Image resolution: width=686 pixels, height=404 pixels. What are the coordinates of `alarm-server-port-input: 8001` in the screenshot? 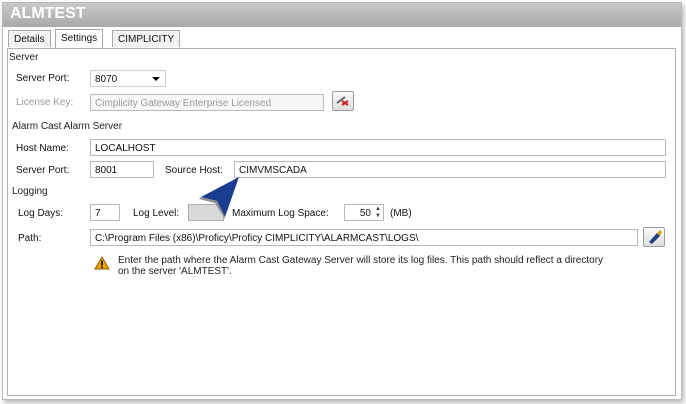 It's located at (122, 169).